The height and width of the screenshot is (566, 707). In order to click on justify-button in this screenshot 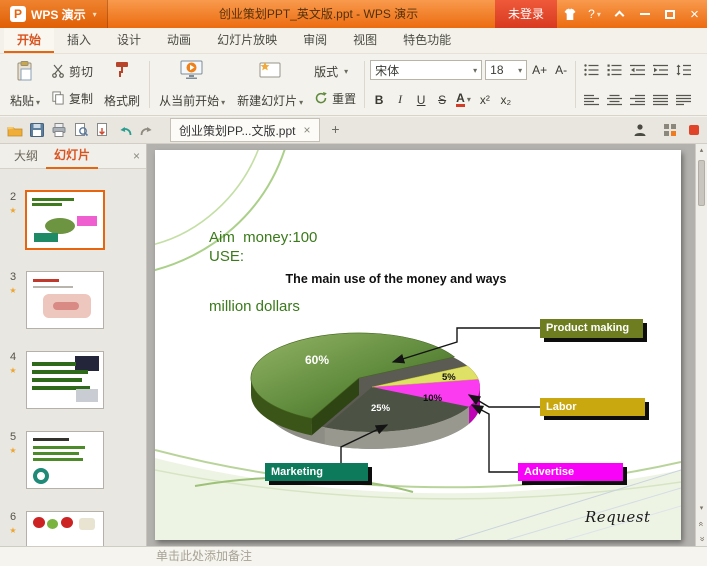, I will do `click(660, 99)`.